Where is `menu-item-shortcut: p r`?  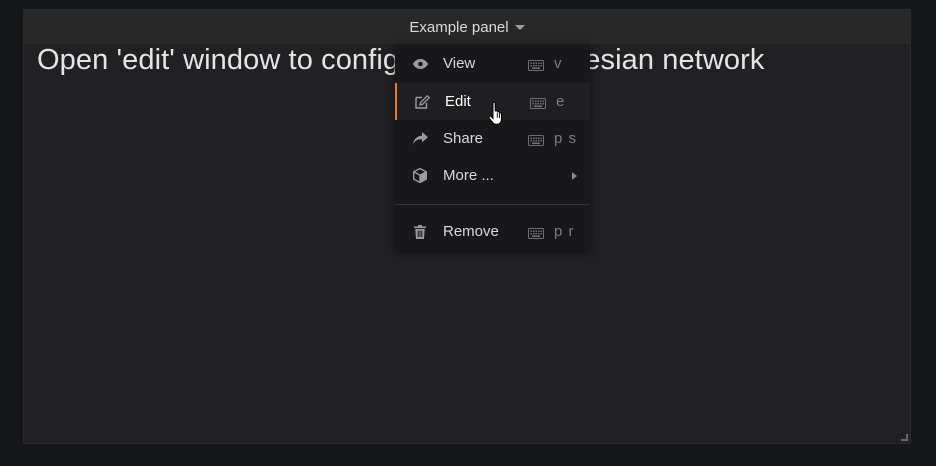 menu-item-shortcut: p r is located at coordinates (564, 231).